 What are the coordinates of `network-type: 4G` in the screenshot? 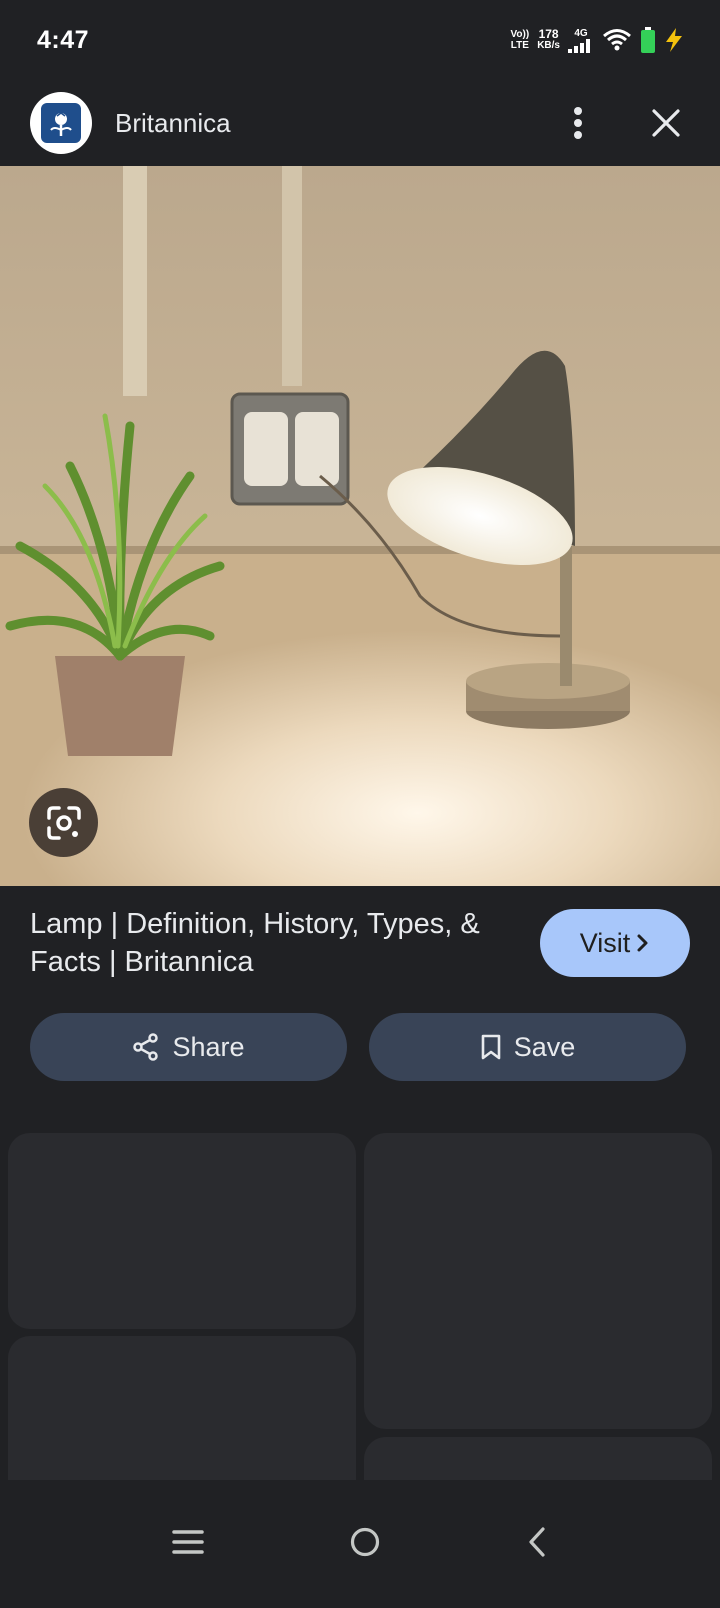 It's located at (581, 40).